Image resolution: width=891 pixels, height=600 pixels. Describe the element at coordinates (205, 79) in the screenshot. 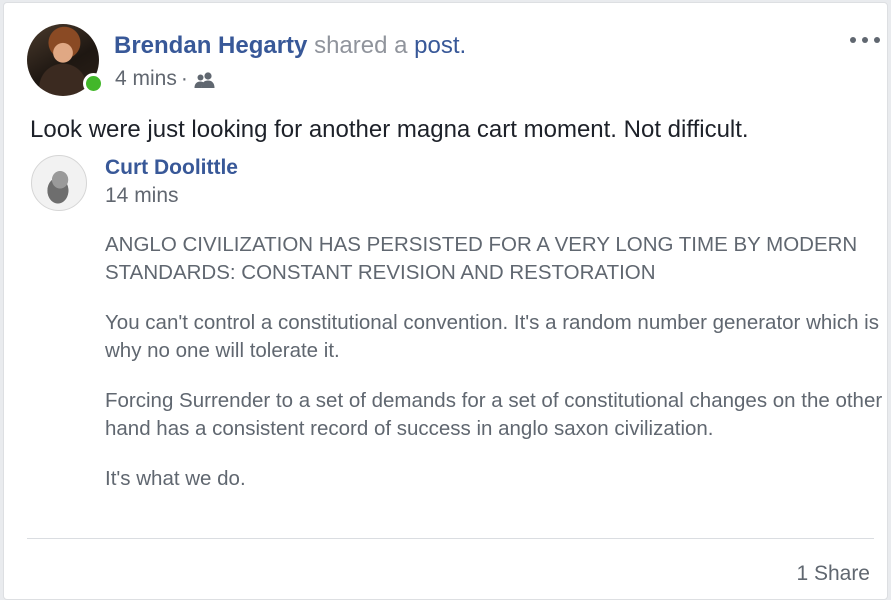

I see `friends-icon` at that location.